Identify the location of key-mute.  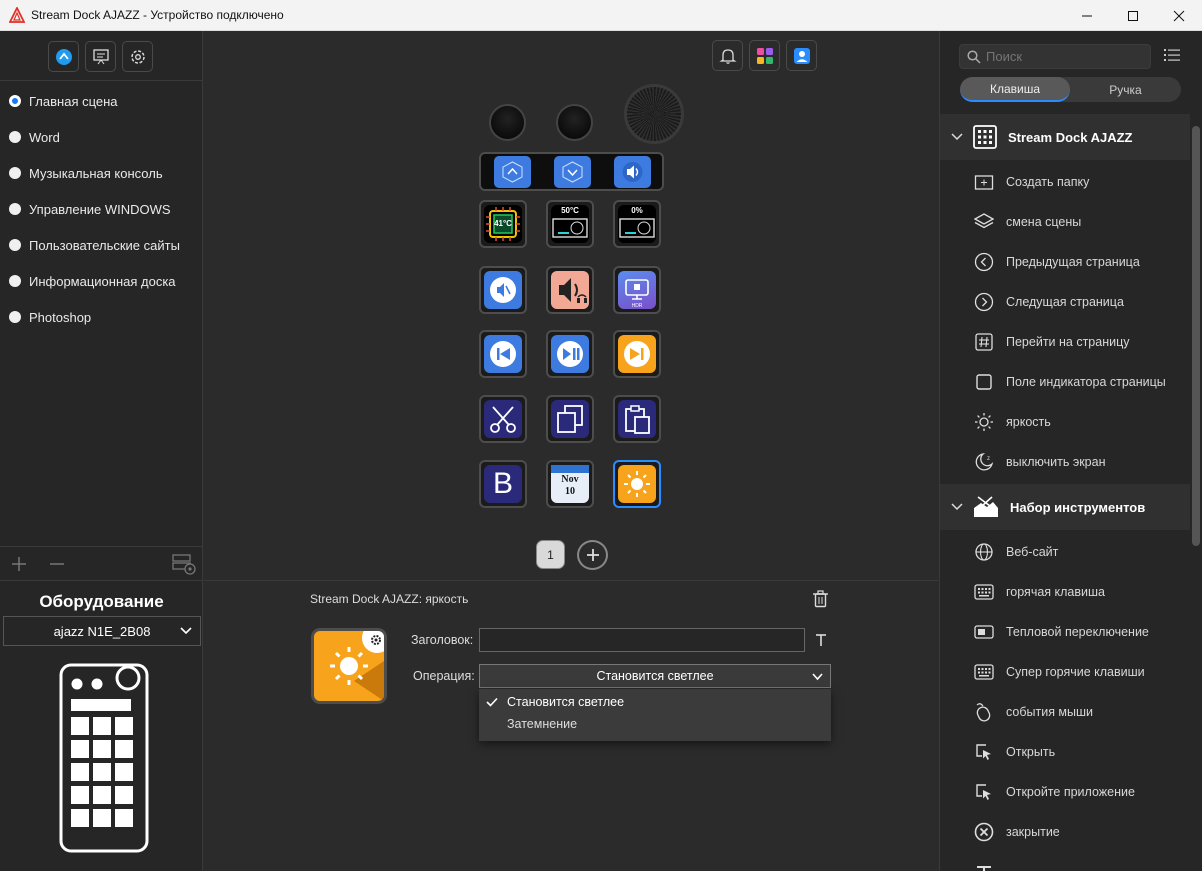
(503, 290).